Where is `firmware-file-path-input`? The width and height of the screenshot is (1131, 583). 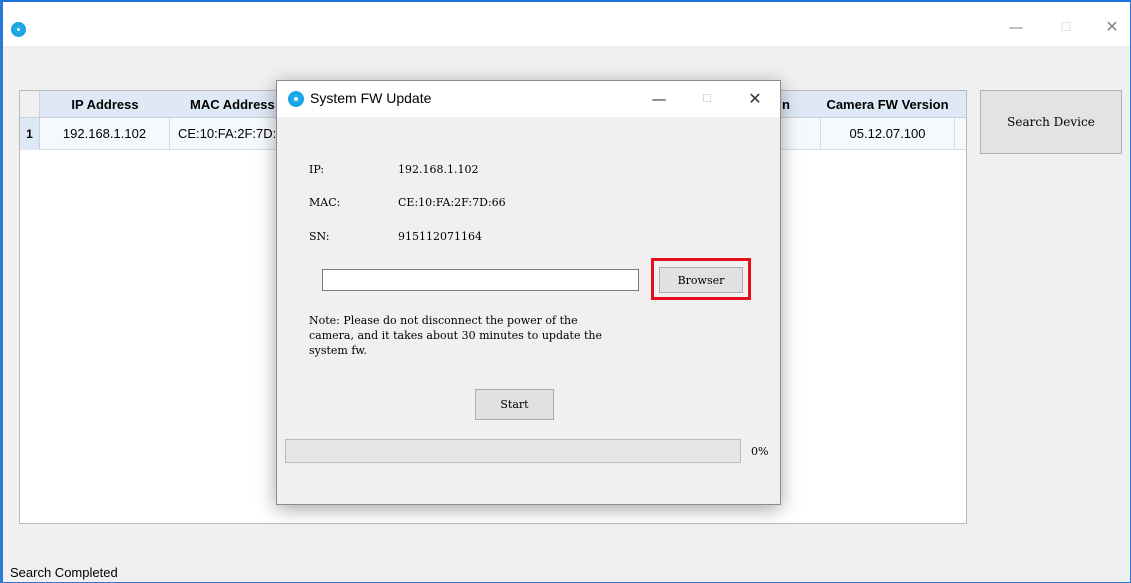 firmware-file-path-input is located at coordinates (480, 280).